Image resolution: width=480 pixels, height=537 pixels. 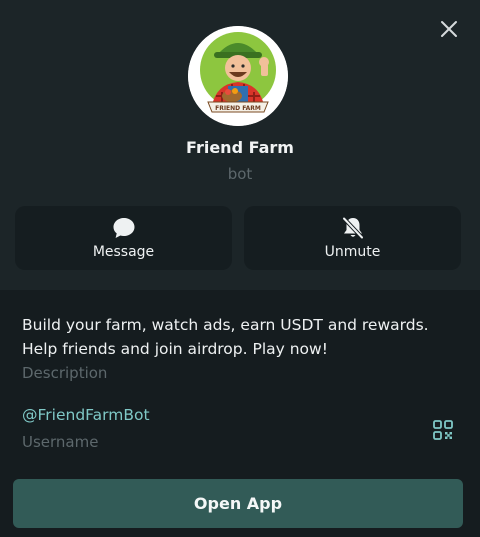 I want to click on svg-text: FRIEND FARM, so click(x=238, y=108).